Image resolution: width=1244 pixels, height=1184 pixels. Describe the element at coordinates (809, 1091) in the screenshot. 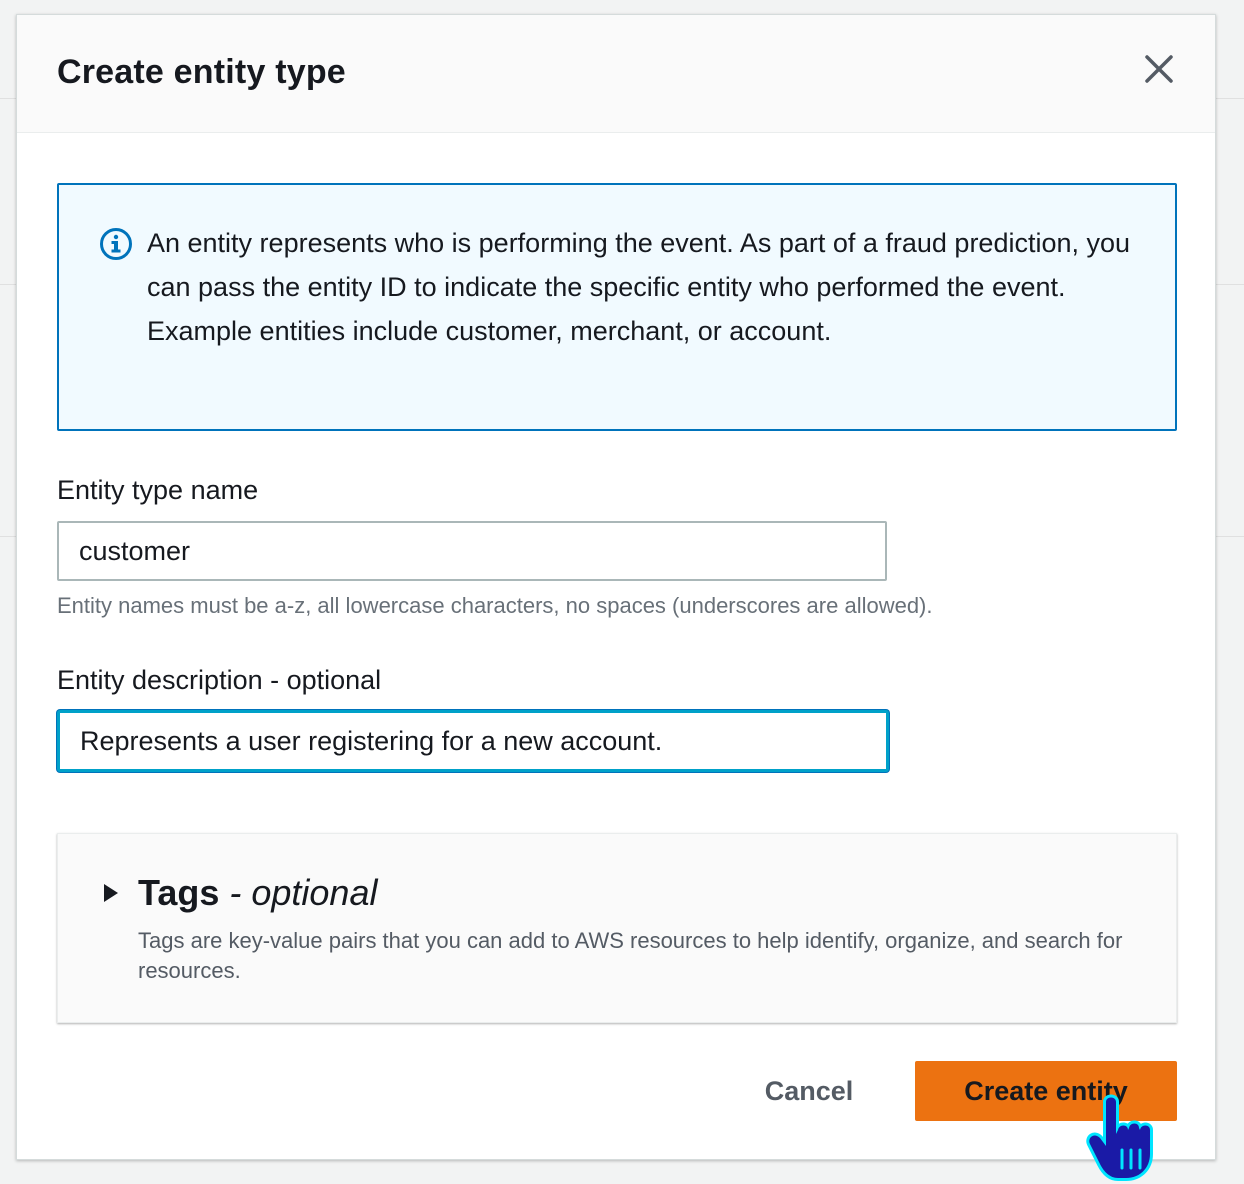

I see `cancel-button: Cancel` at that location.